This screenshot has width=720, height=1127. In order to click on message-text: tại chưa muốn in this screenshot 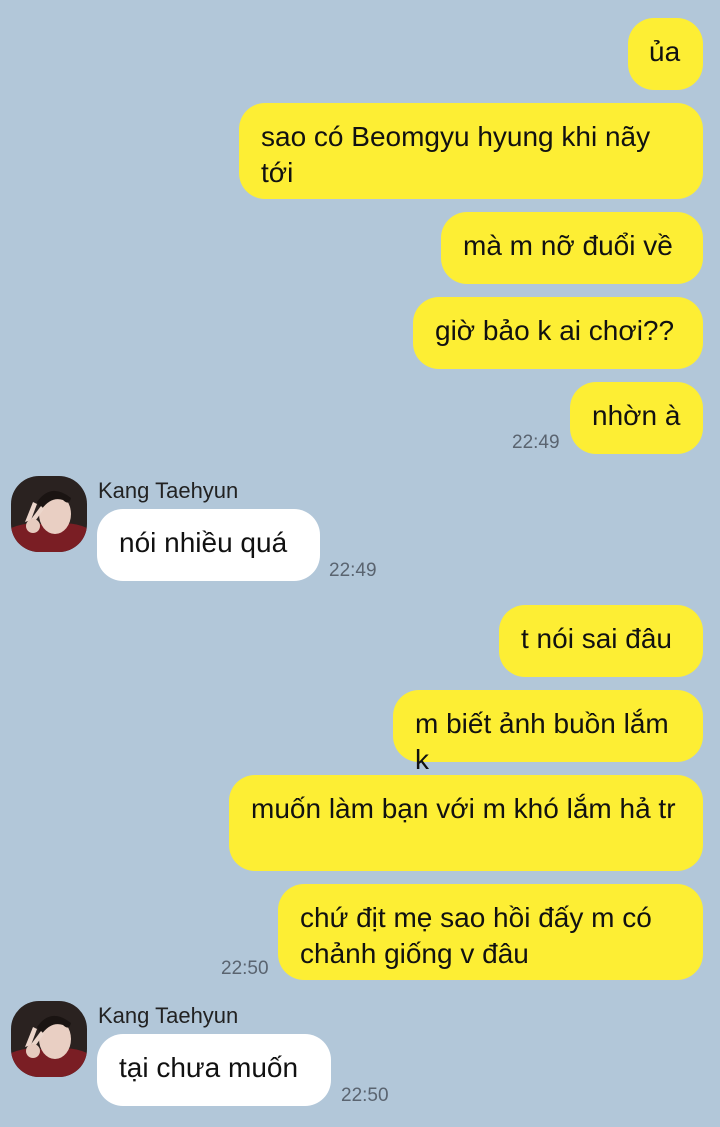, I will do `click(209, 1067)`.